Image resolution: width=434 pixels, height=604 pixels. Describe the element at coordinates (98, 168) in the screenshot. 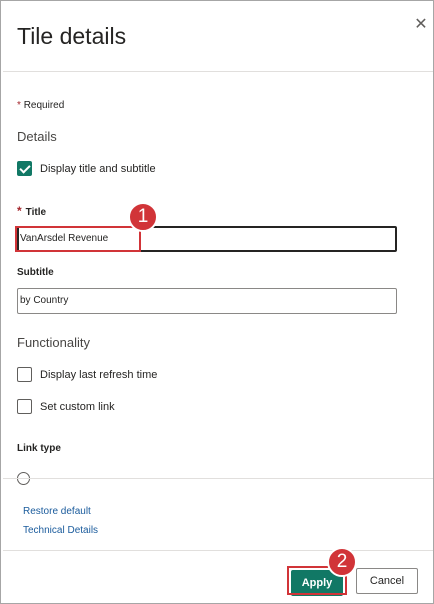

I see `display-title-subtitle-label: Display title and subtitle` at that location.